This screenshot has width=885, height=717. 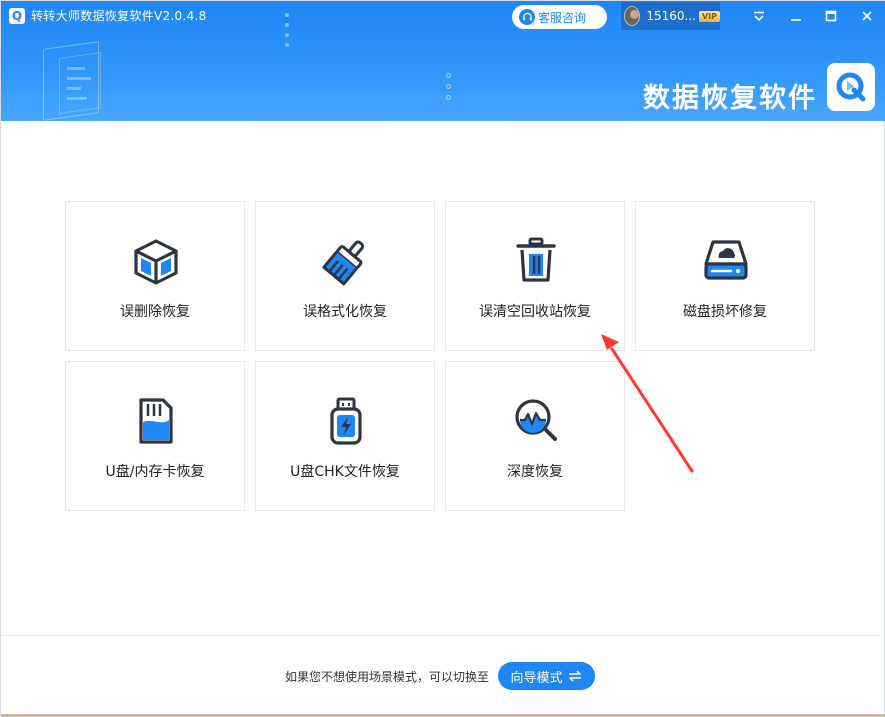 What do you see at coordinates (536, 678) in the screenshot?
I see `guide-mode-label: 向导模式` at bounding box center [536, 678].